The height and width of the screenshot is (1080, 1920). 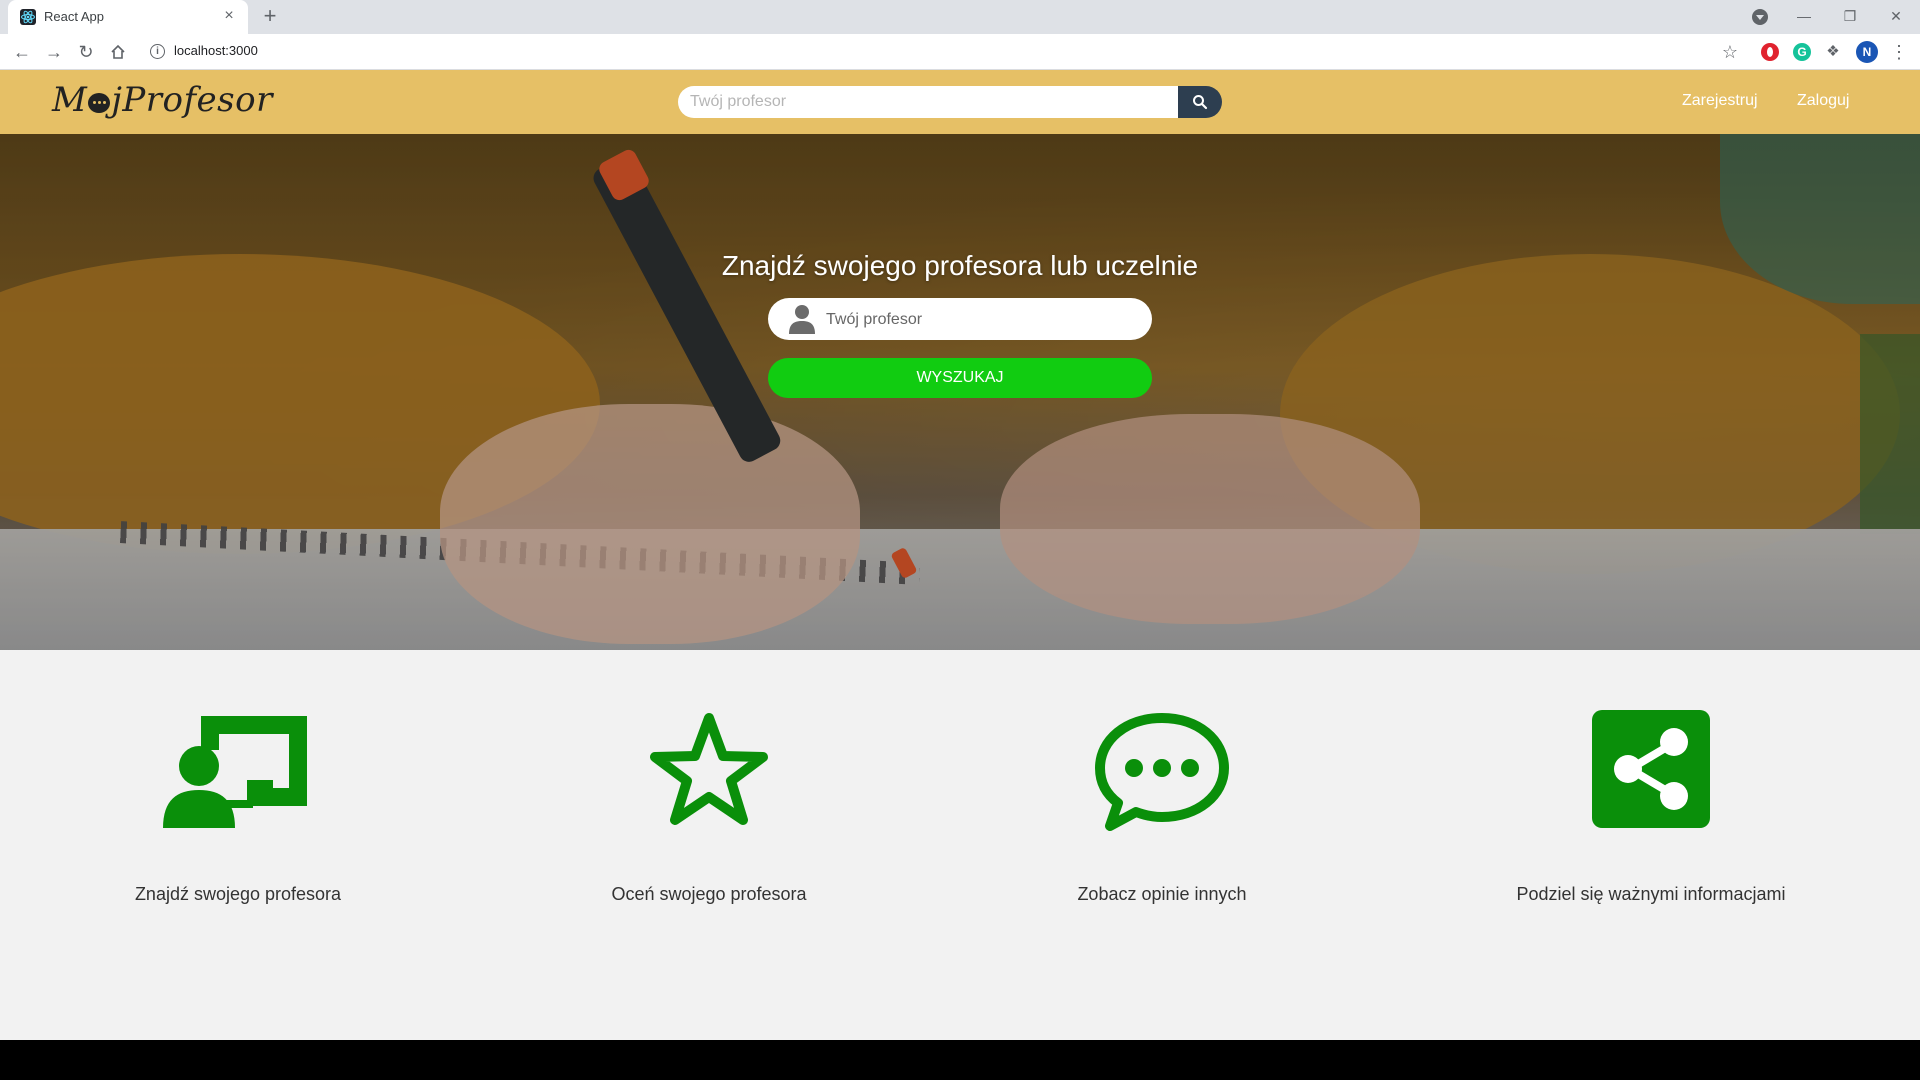 What do you see at coordinates (1730, 52) in the screenshot?
I see `bookmark-star-icon: ☆` at bounding box center [1730, 52].